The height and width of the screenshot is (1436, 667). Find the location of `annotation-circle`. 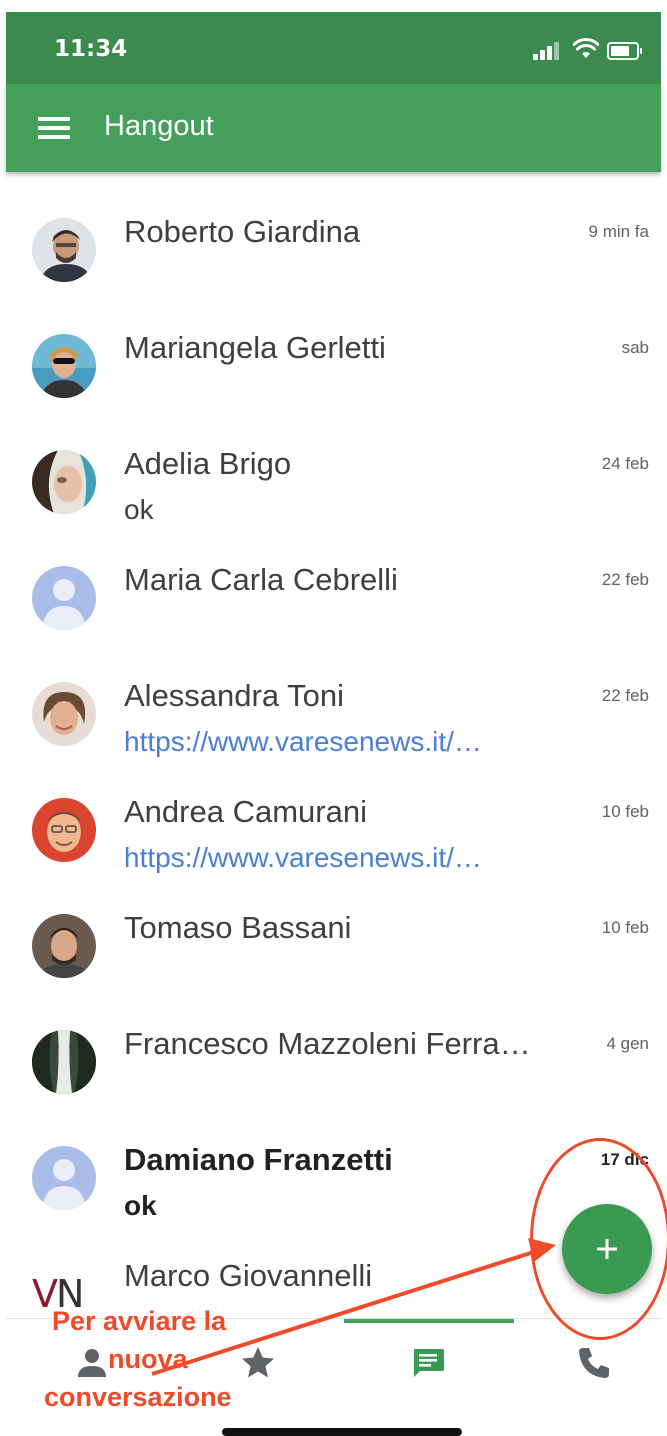

annotation-circle is located at coordinates (598, 1239).